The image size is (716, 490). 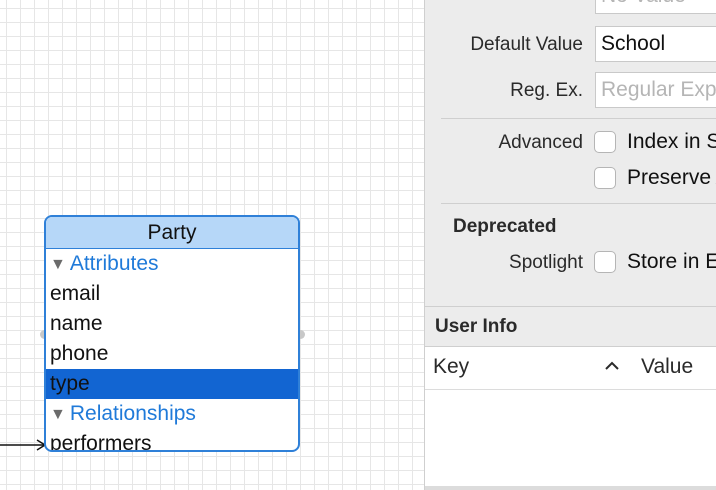 I want to click on attribute-row-type: type, so click(x=172, y=384).